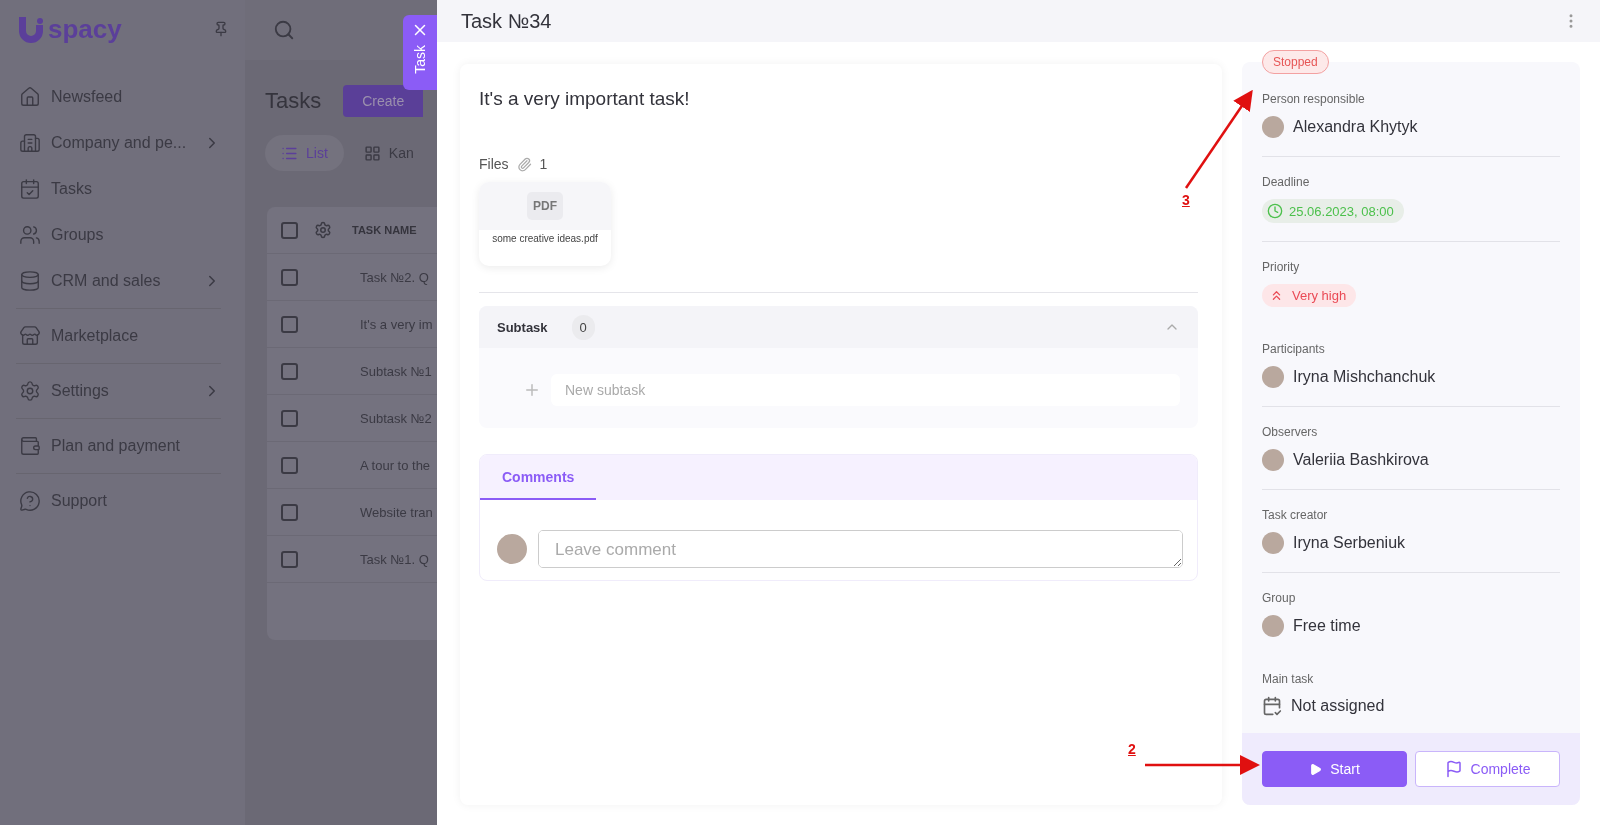 The image size is (1600, 825). I want to click on search-icon, so click(284, 30).